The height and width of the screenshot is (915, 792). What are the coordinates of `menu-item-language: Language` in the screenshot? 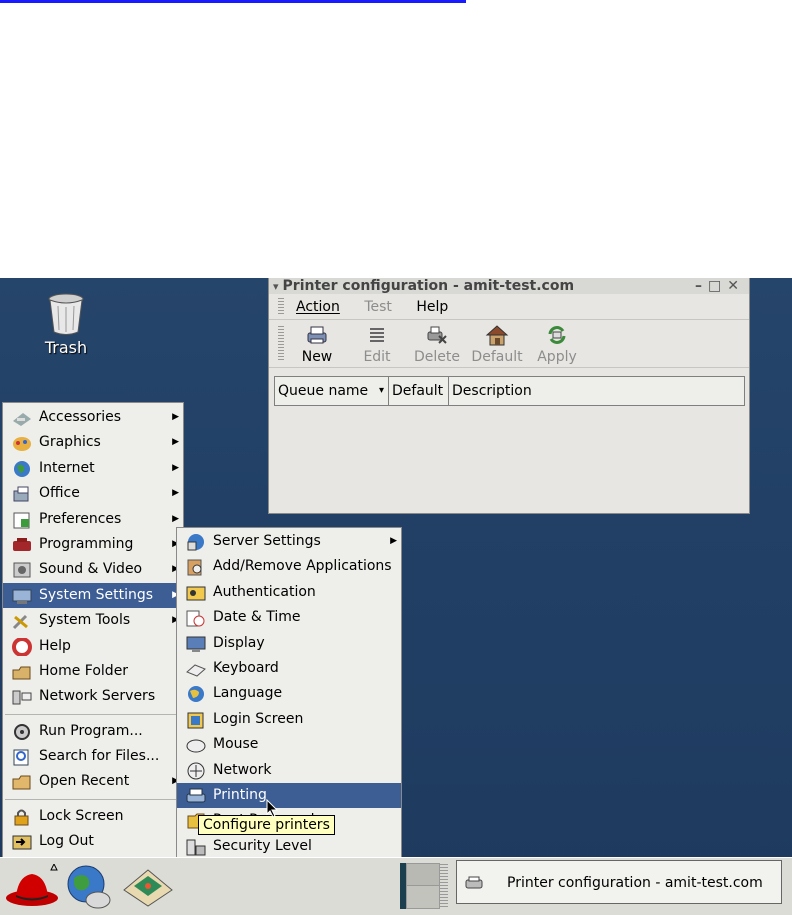 It's located at (289, 693).